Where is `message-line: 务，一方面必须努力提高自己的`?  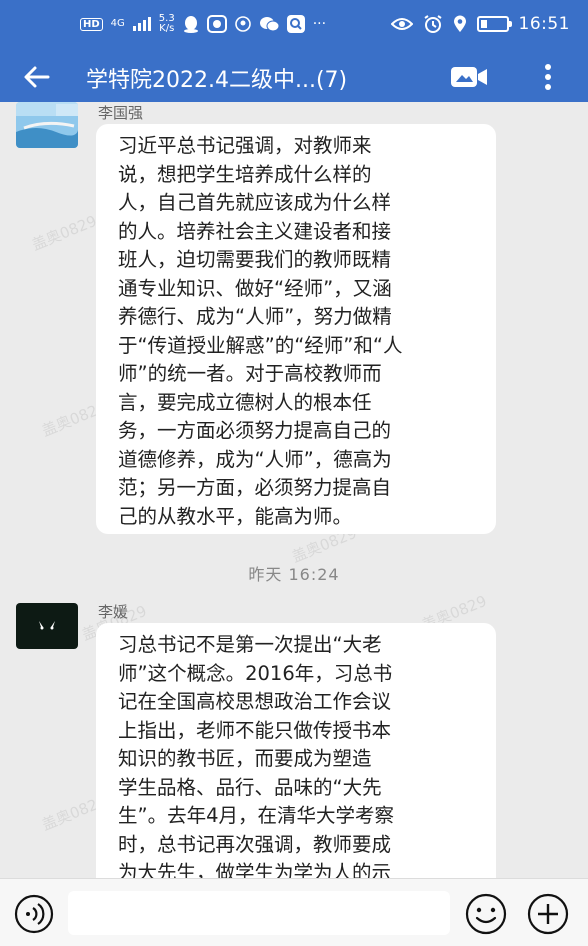
message-line: 务，一方面必须努力提高自己的 is located at coordinates (255, 430).